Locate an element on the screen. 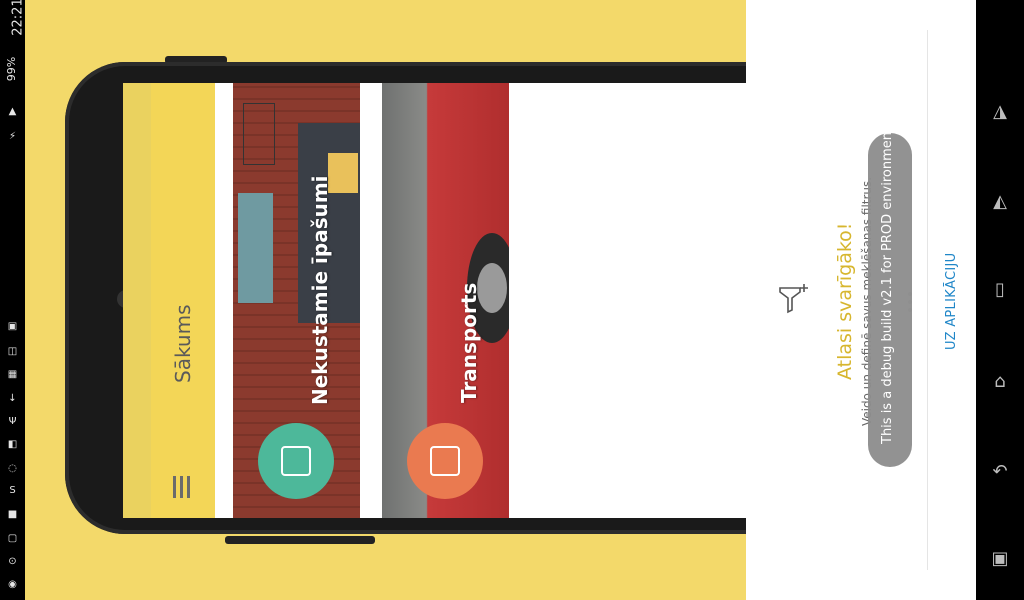  phone-power-button is located at coordinates (300, 540).